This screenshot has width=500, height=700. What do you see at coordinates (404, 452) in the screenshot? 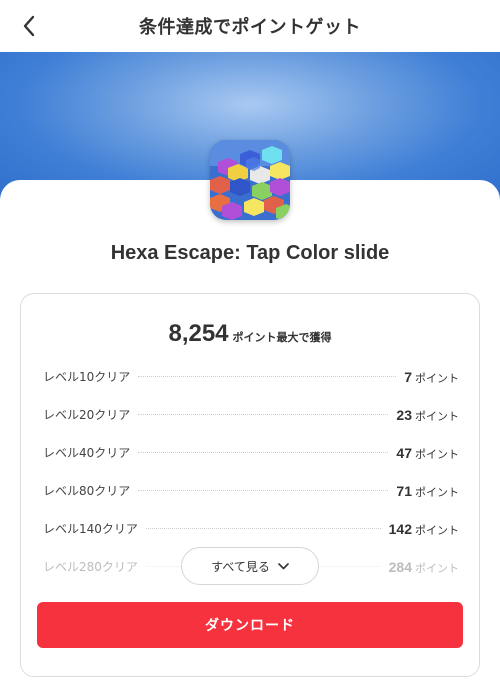
I see `level-points: 47` at bounding box center [404, 452].